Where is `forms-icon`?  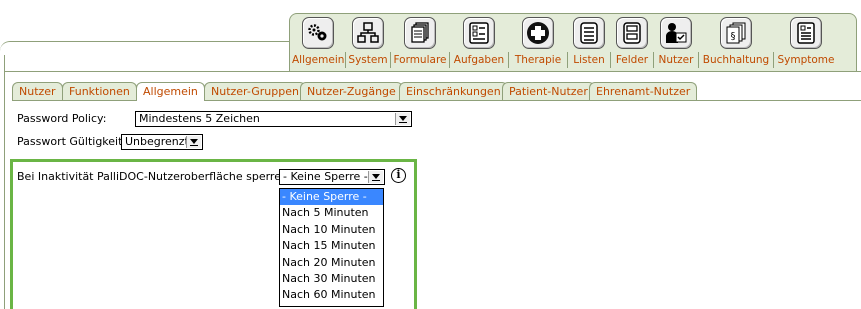
forms-icon is located at coordinates (420, 33).